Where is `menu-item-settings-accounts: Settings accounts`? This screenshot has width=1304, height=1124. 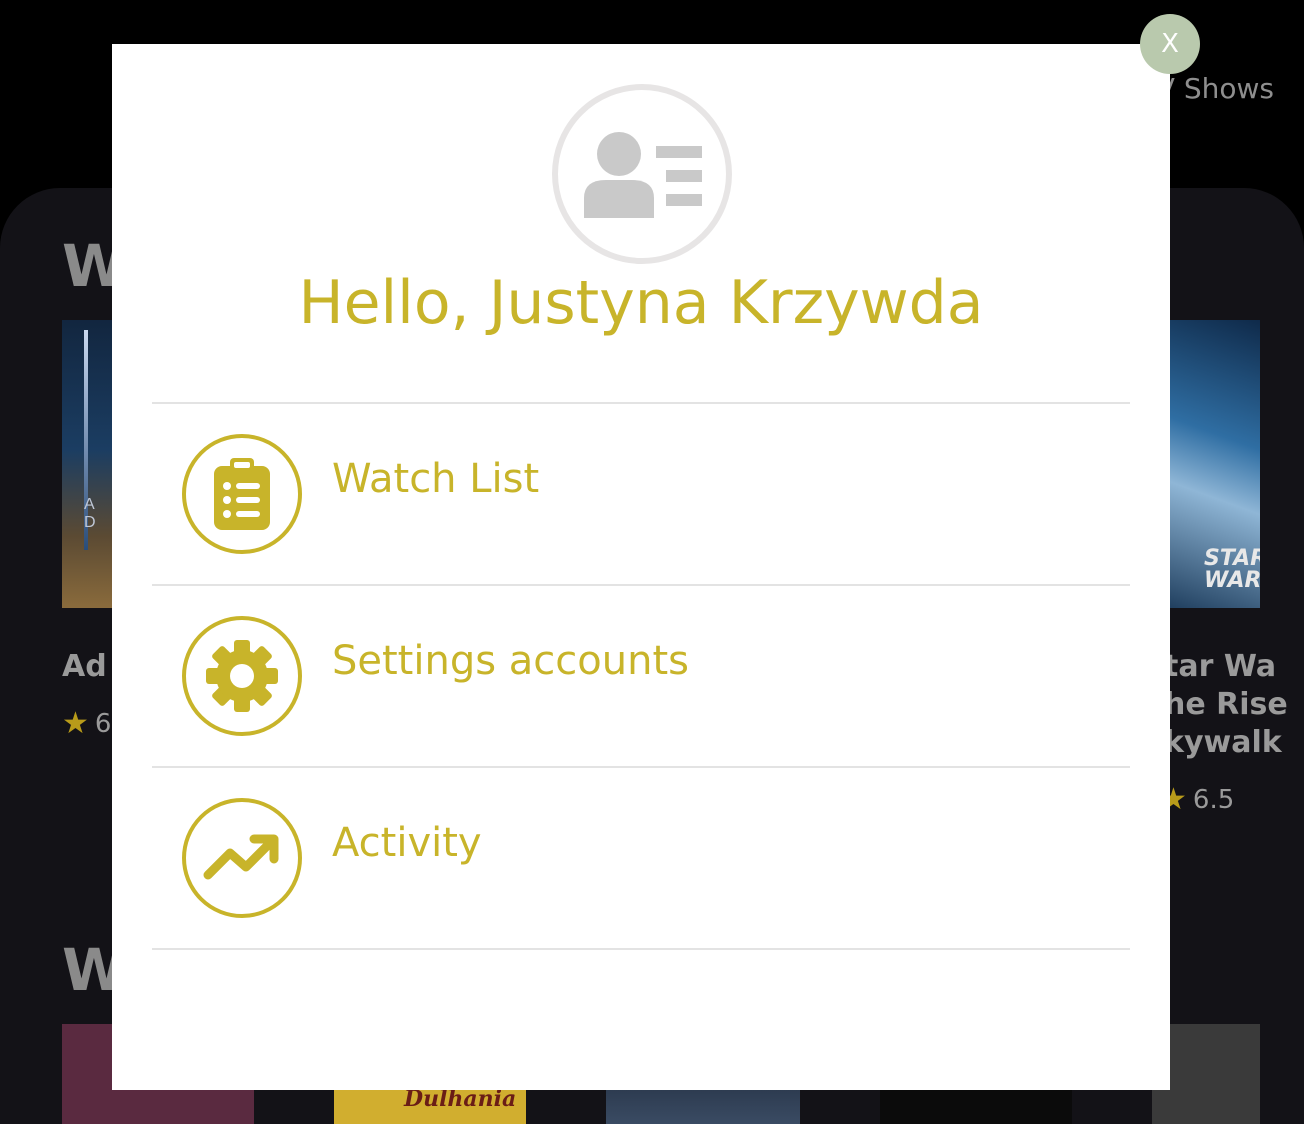
menu-item-settings-accounts: Settings accounts is located at coordinates (641, 676).